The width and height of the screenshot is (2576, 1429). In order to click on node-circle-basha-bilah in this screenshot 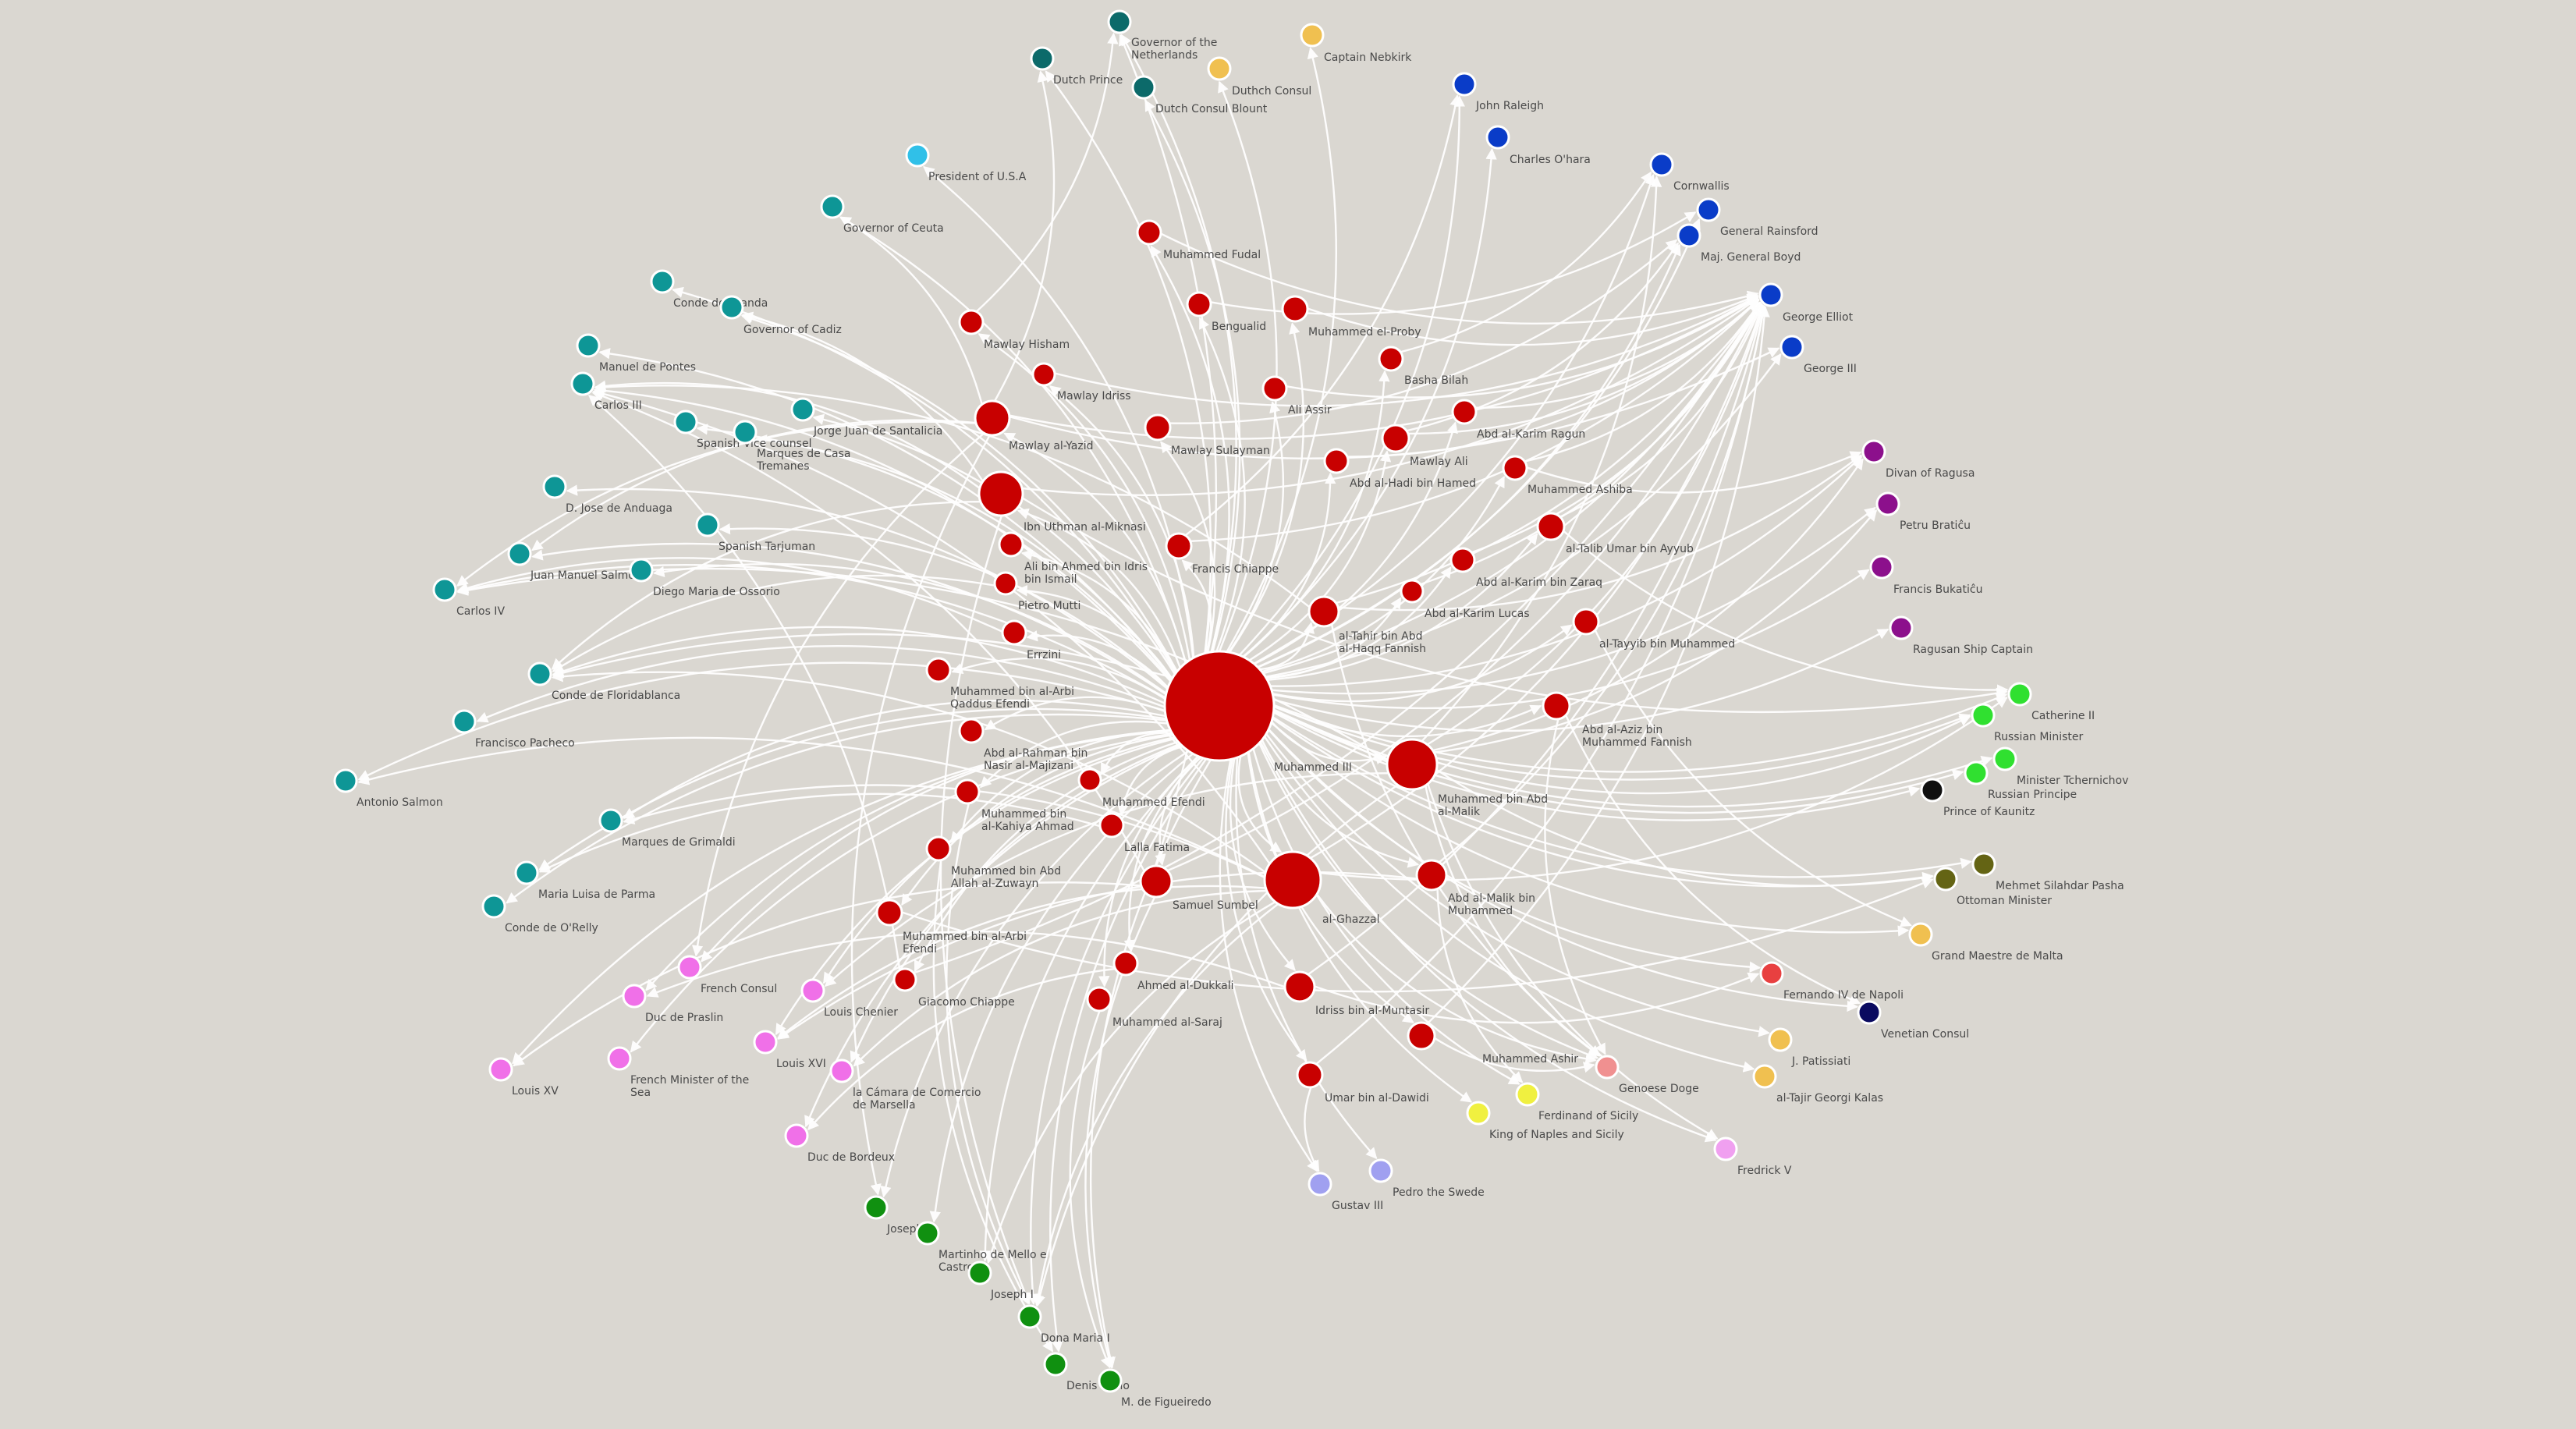, I will do `click(1391, 359)`.